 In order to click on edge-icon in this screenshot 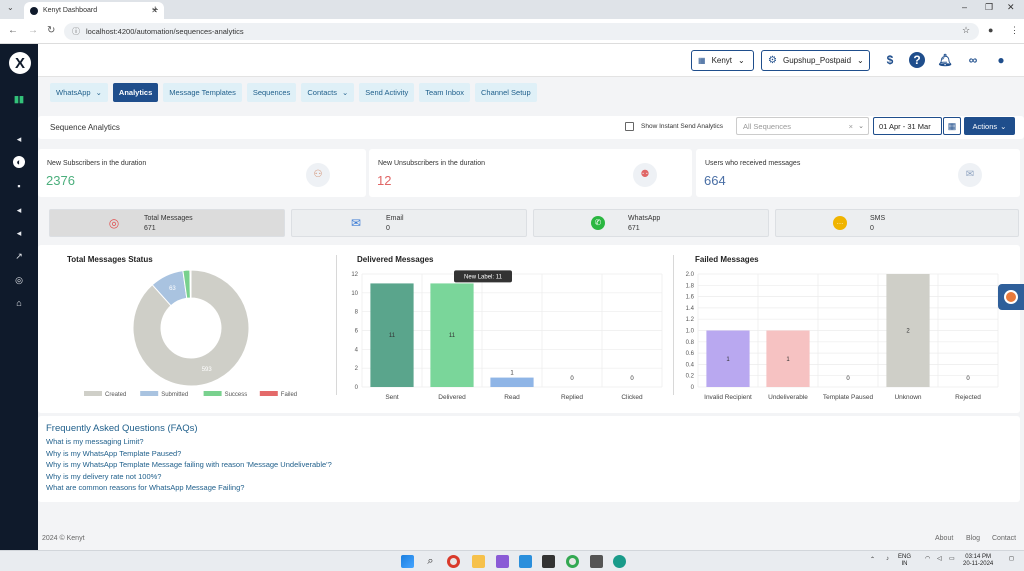, I will do `click(619, 561)`.